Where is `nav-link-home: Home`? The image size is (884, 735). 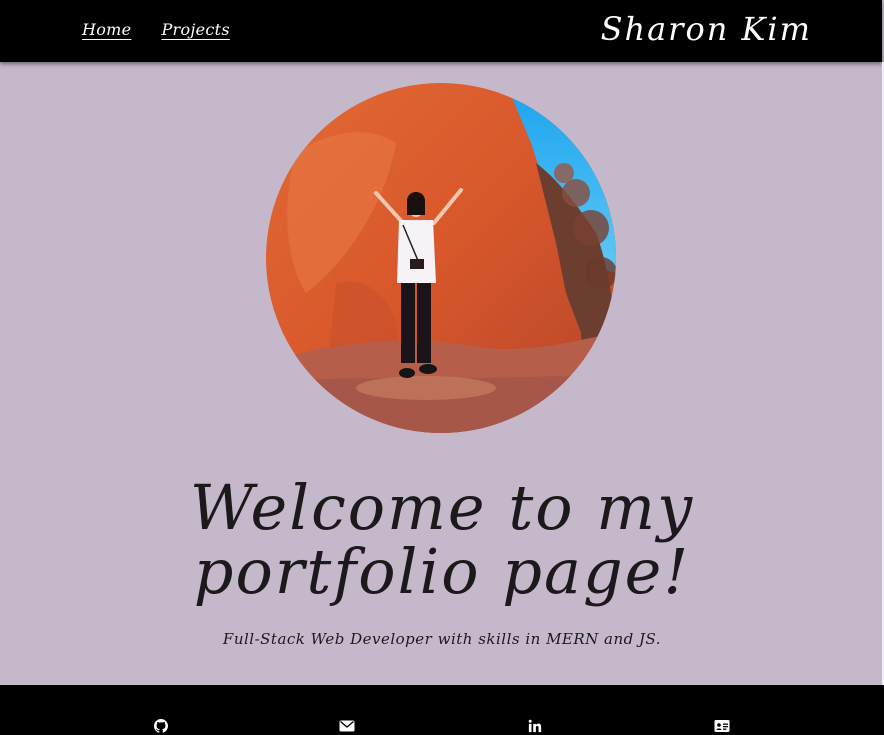 nav-link-home: Home is located at coordinates (106, 29).